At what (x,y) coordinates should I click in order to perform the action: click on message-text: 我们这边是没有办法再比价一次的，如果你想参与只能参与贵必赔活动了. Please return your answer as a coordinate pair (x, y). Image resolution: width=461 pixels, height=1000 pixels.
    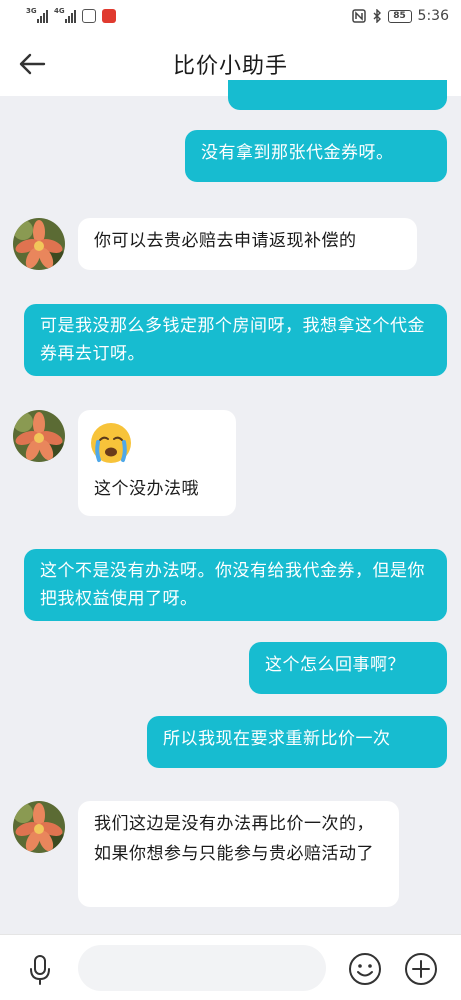
    Looking at the image, I should click on (234, 839).